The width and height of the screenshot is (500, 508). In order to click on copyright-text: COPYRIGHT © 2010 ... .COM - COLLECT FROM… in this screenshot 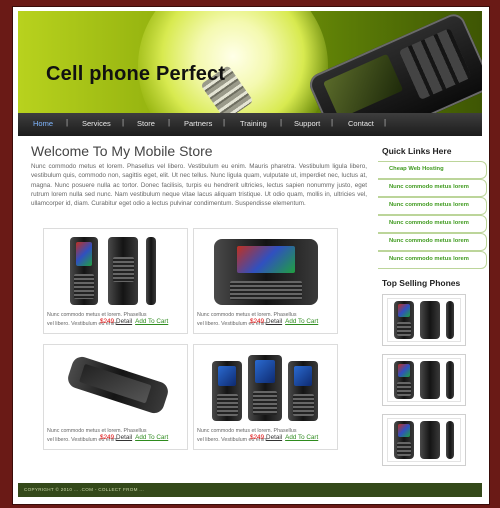, I will do `click(84, 489)`.